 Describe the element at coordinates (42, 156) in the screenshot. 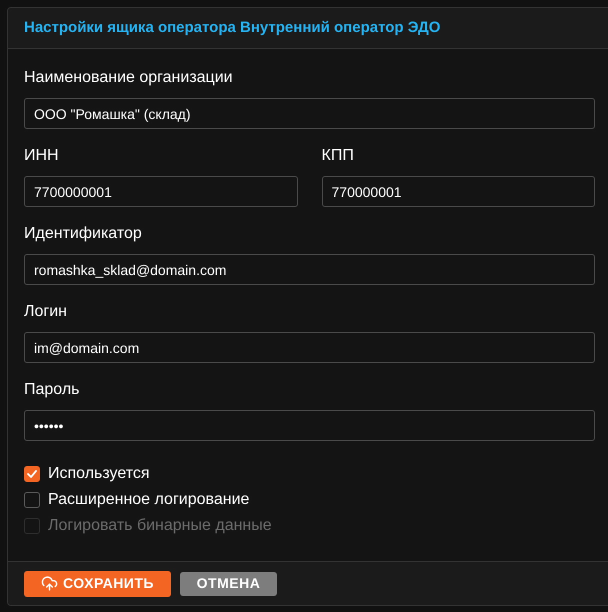

I see `field-label: ИНН` at that location.